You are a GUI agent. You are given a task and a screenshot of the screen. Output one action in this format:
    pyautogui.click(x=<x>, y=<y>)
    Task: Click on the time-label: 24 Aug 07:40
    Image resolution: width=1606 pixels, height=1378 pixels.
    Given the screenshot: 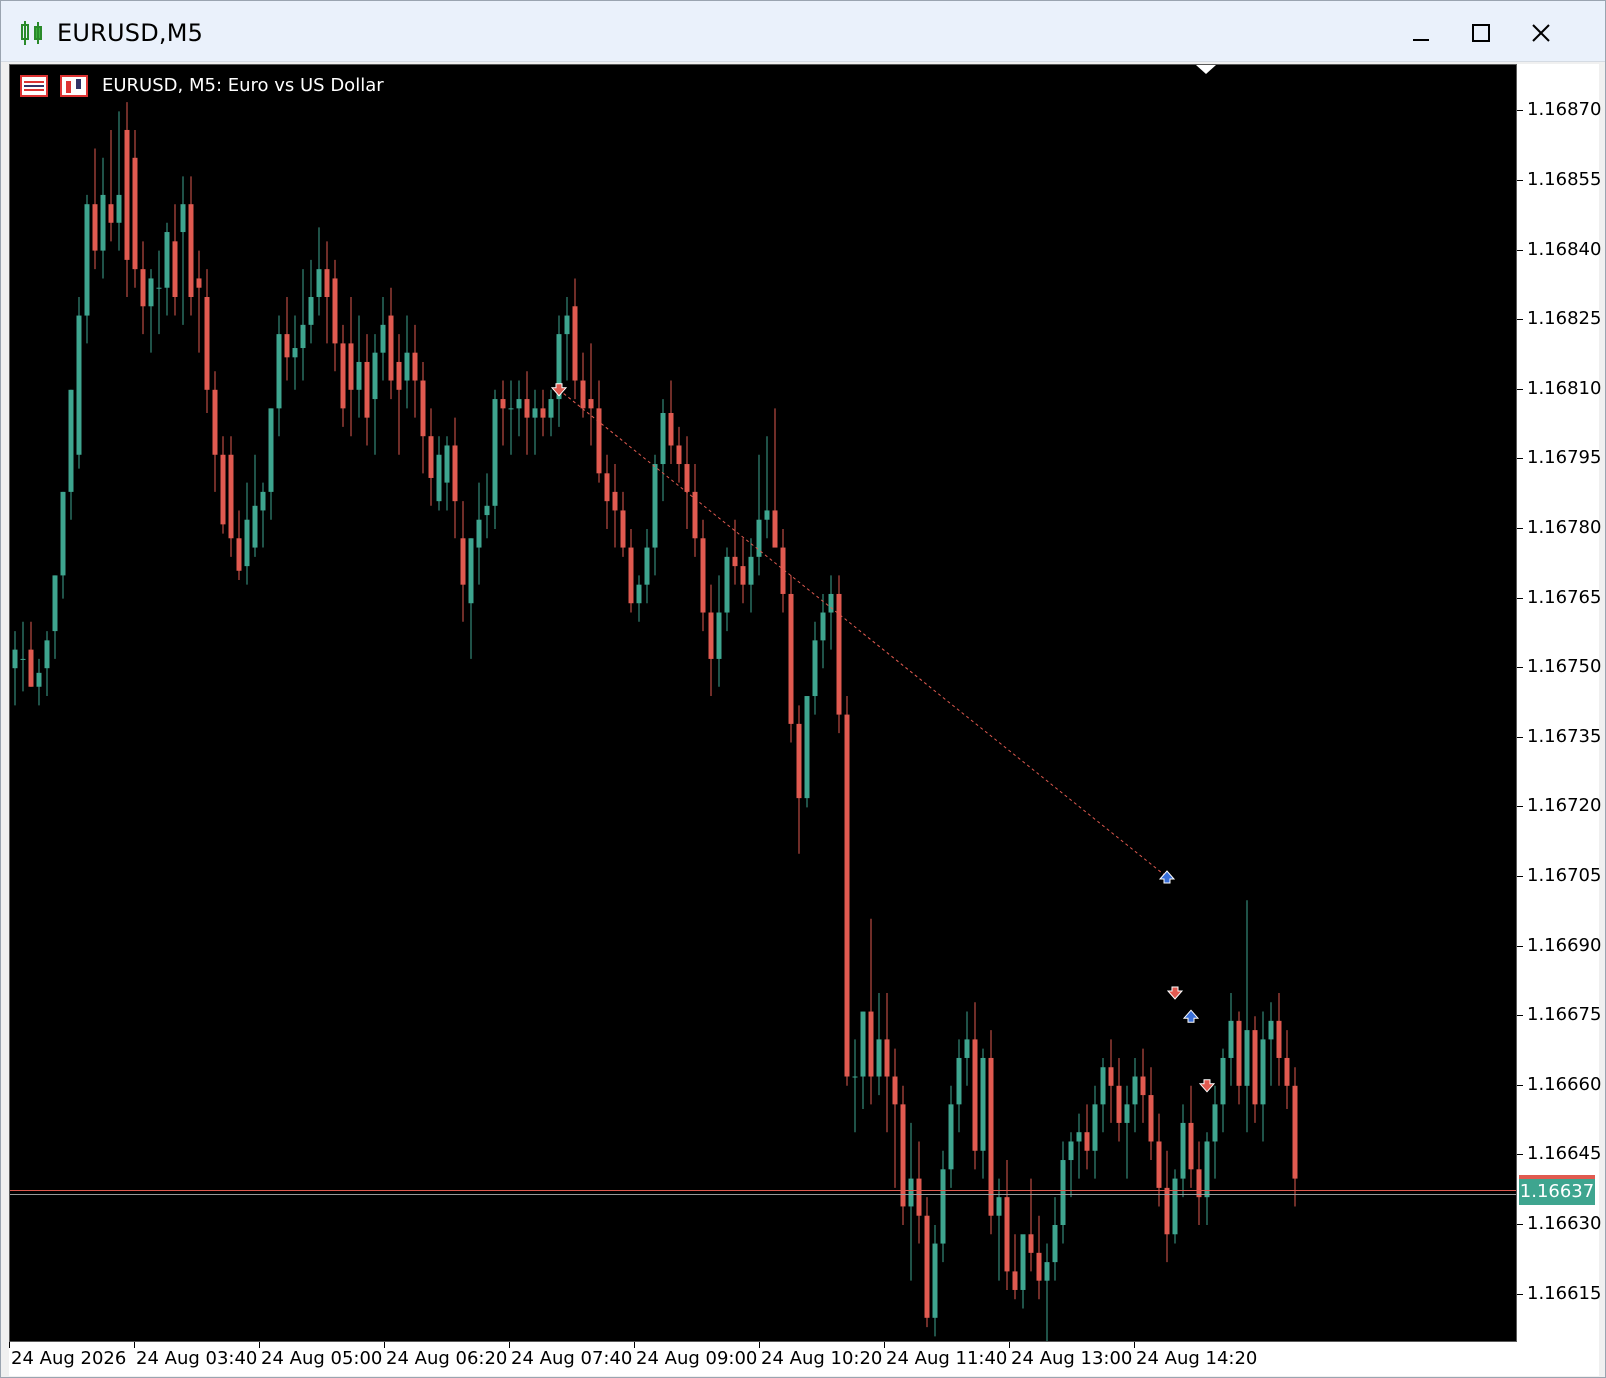 What is the action you would take?
    pyautogui.click(x=572, y=1358)
    